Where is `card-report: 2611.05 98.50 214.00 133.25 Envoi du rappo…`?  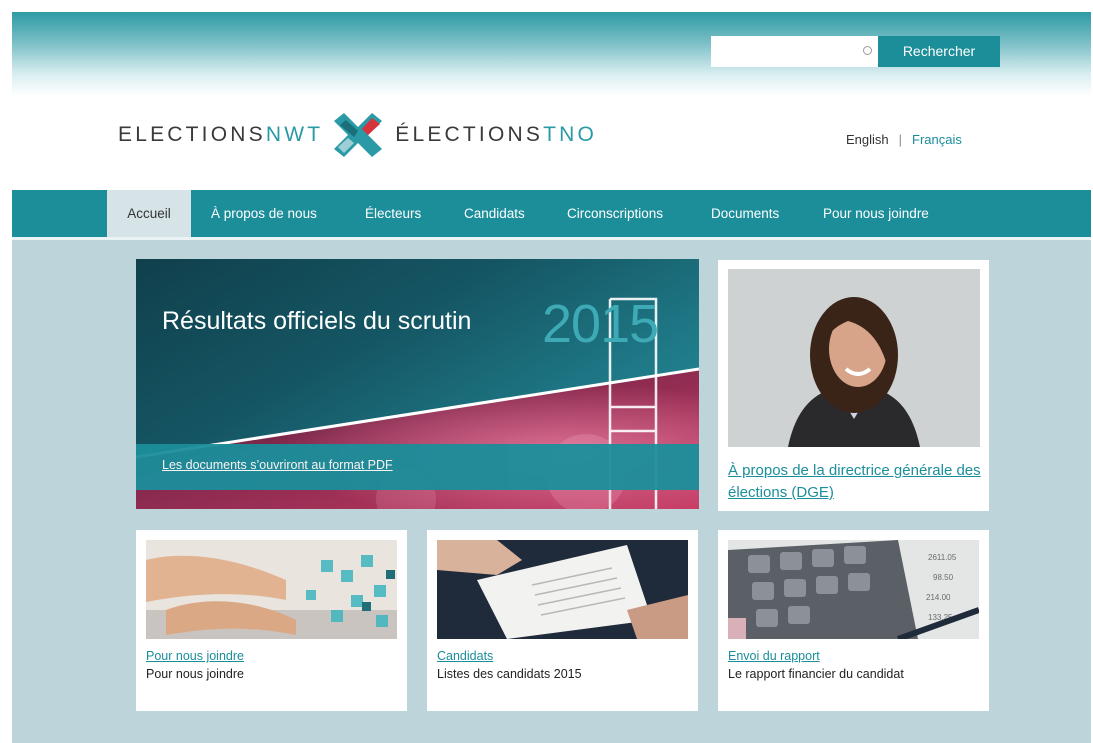
card-report: 2611.05 98.50 214.00 133.25 Envoi du rappo… is located at coordinates (853, 620).